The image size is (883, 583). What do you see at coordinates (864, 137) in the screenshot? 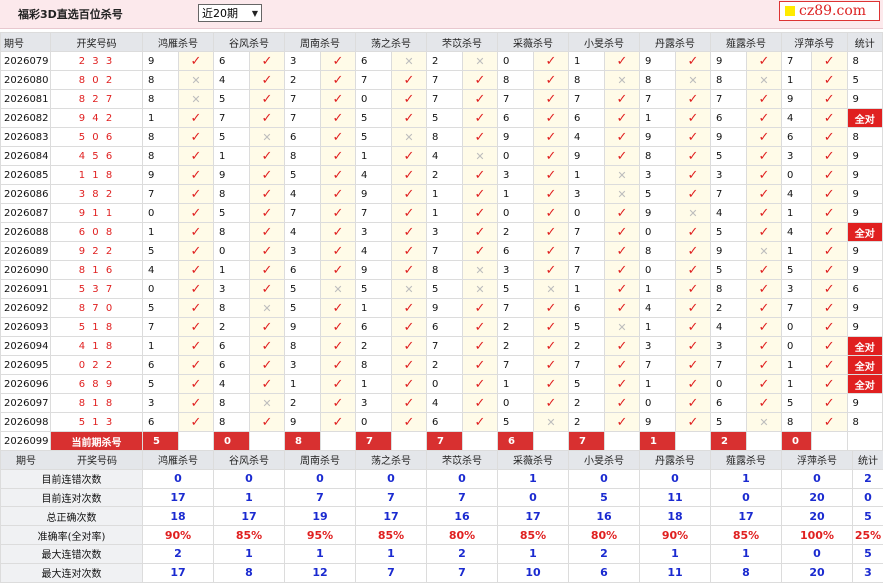
I see `count-cell: 8` at bounding box center [864, 137].